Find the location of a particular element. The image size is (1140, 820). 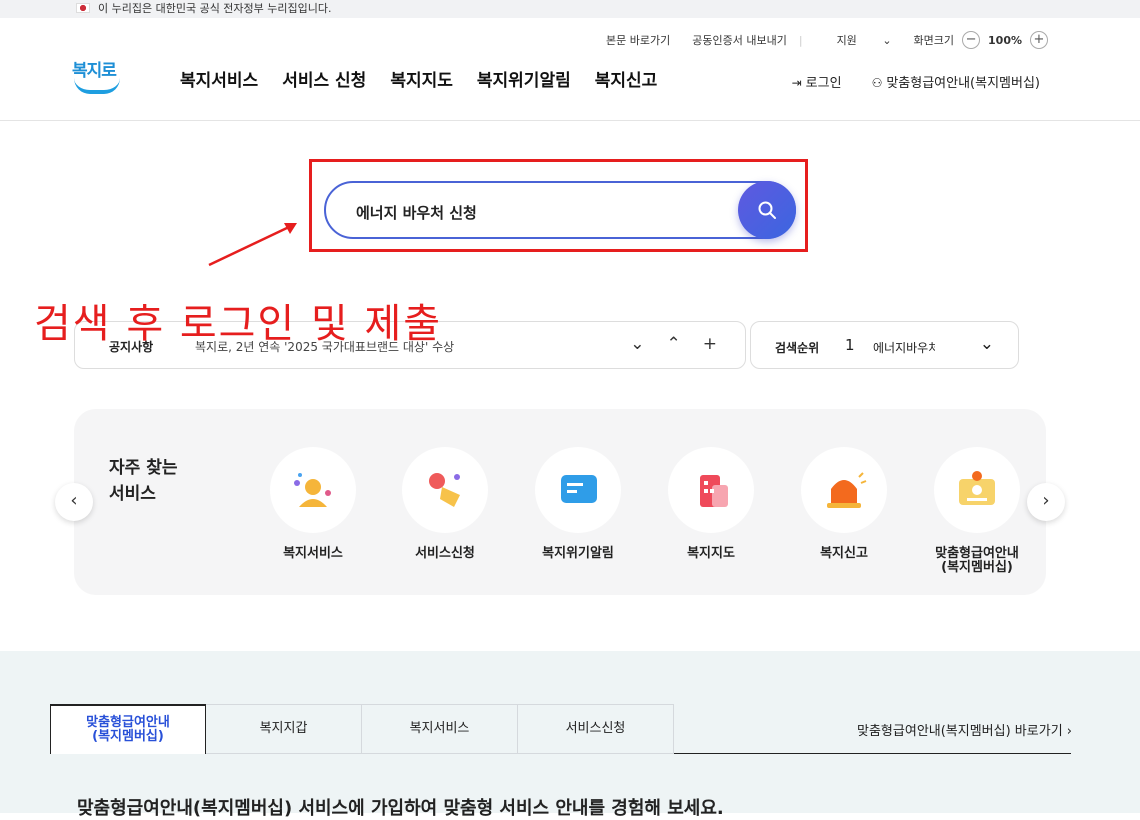

prev-button: ‹ is located at coordinates (74, 502).